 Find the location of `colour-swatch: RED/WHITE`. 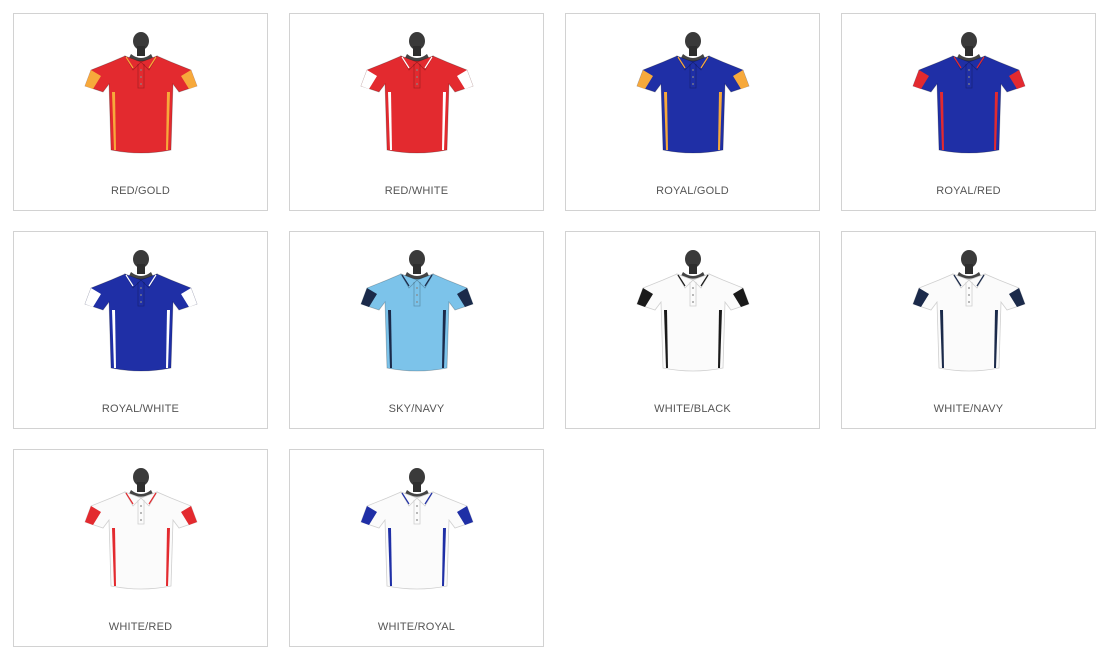

colour-swatch: RED/WHITE is located at coordinates (416, 112).